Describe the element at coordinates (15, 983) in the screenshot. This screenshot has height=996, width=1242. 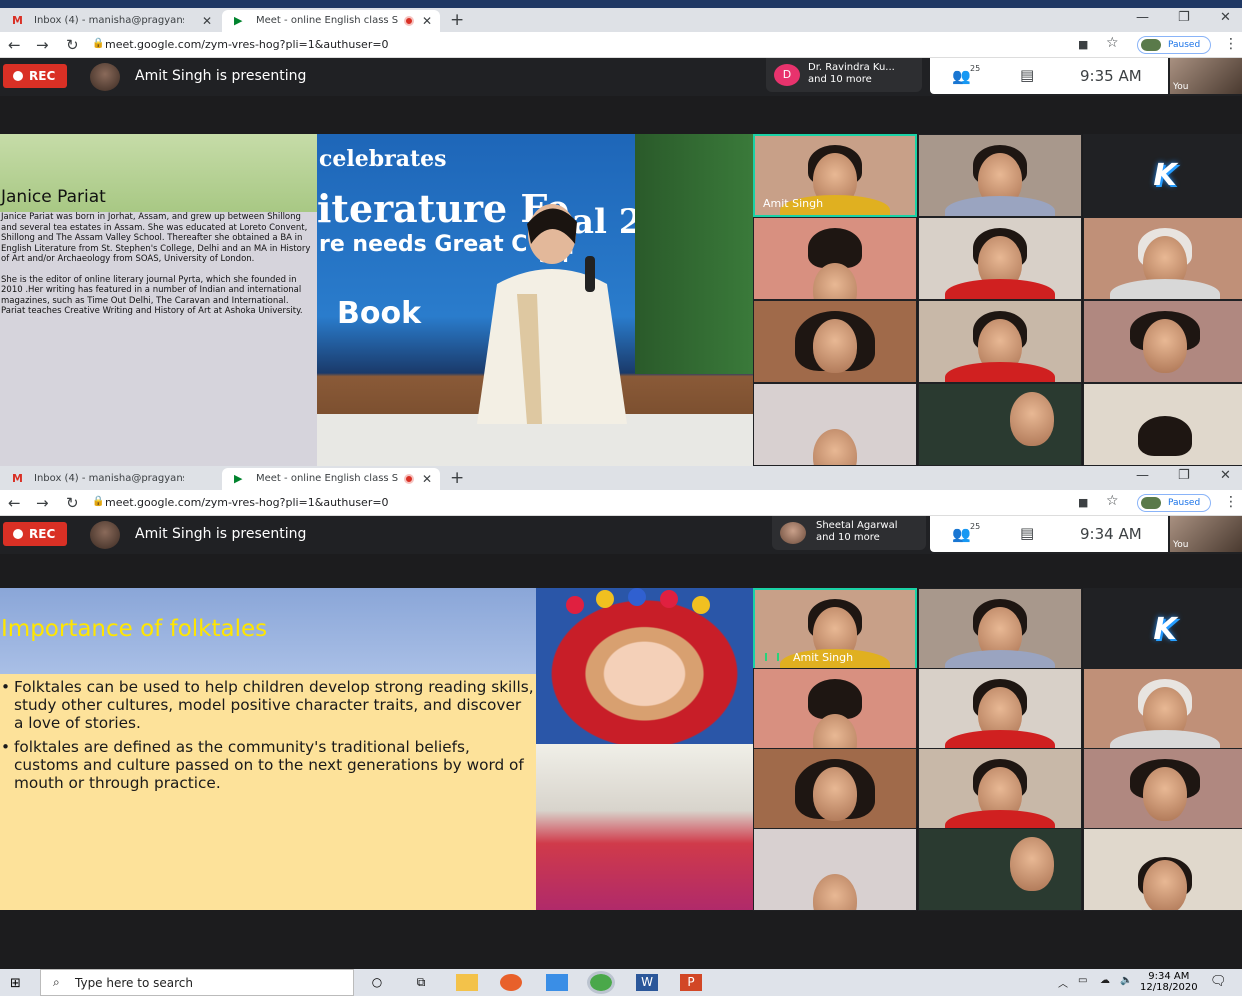
I see `windows-start-icon: ⊞` at that location.